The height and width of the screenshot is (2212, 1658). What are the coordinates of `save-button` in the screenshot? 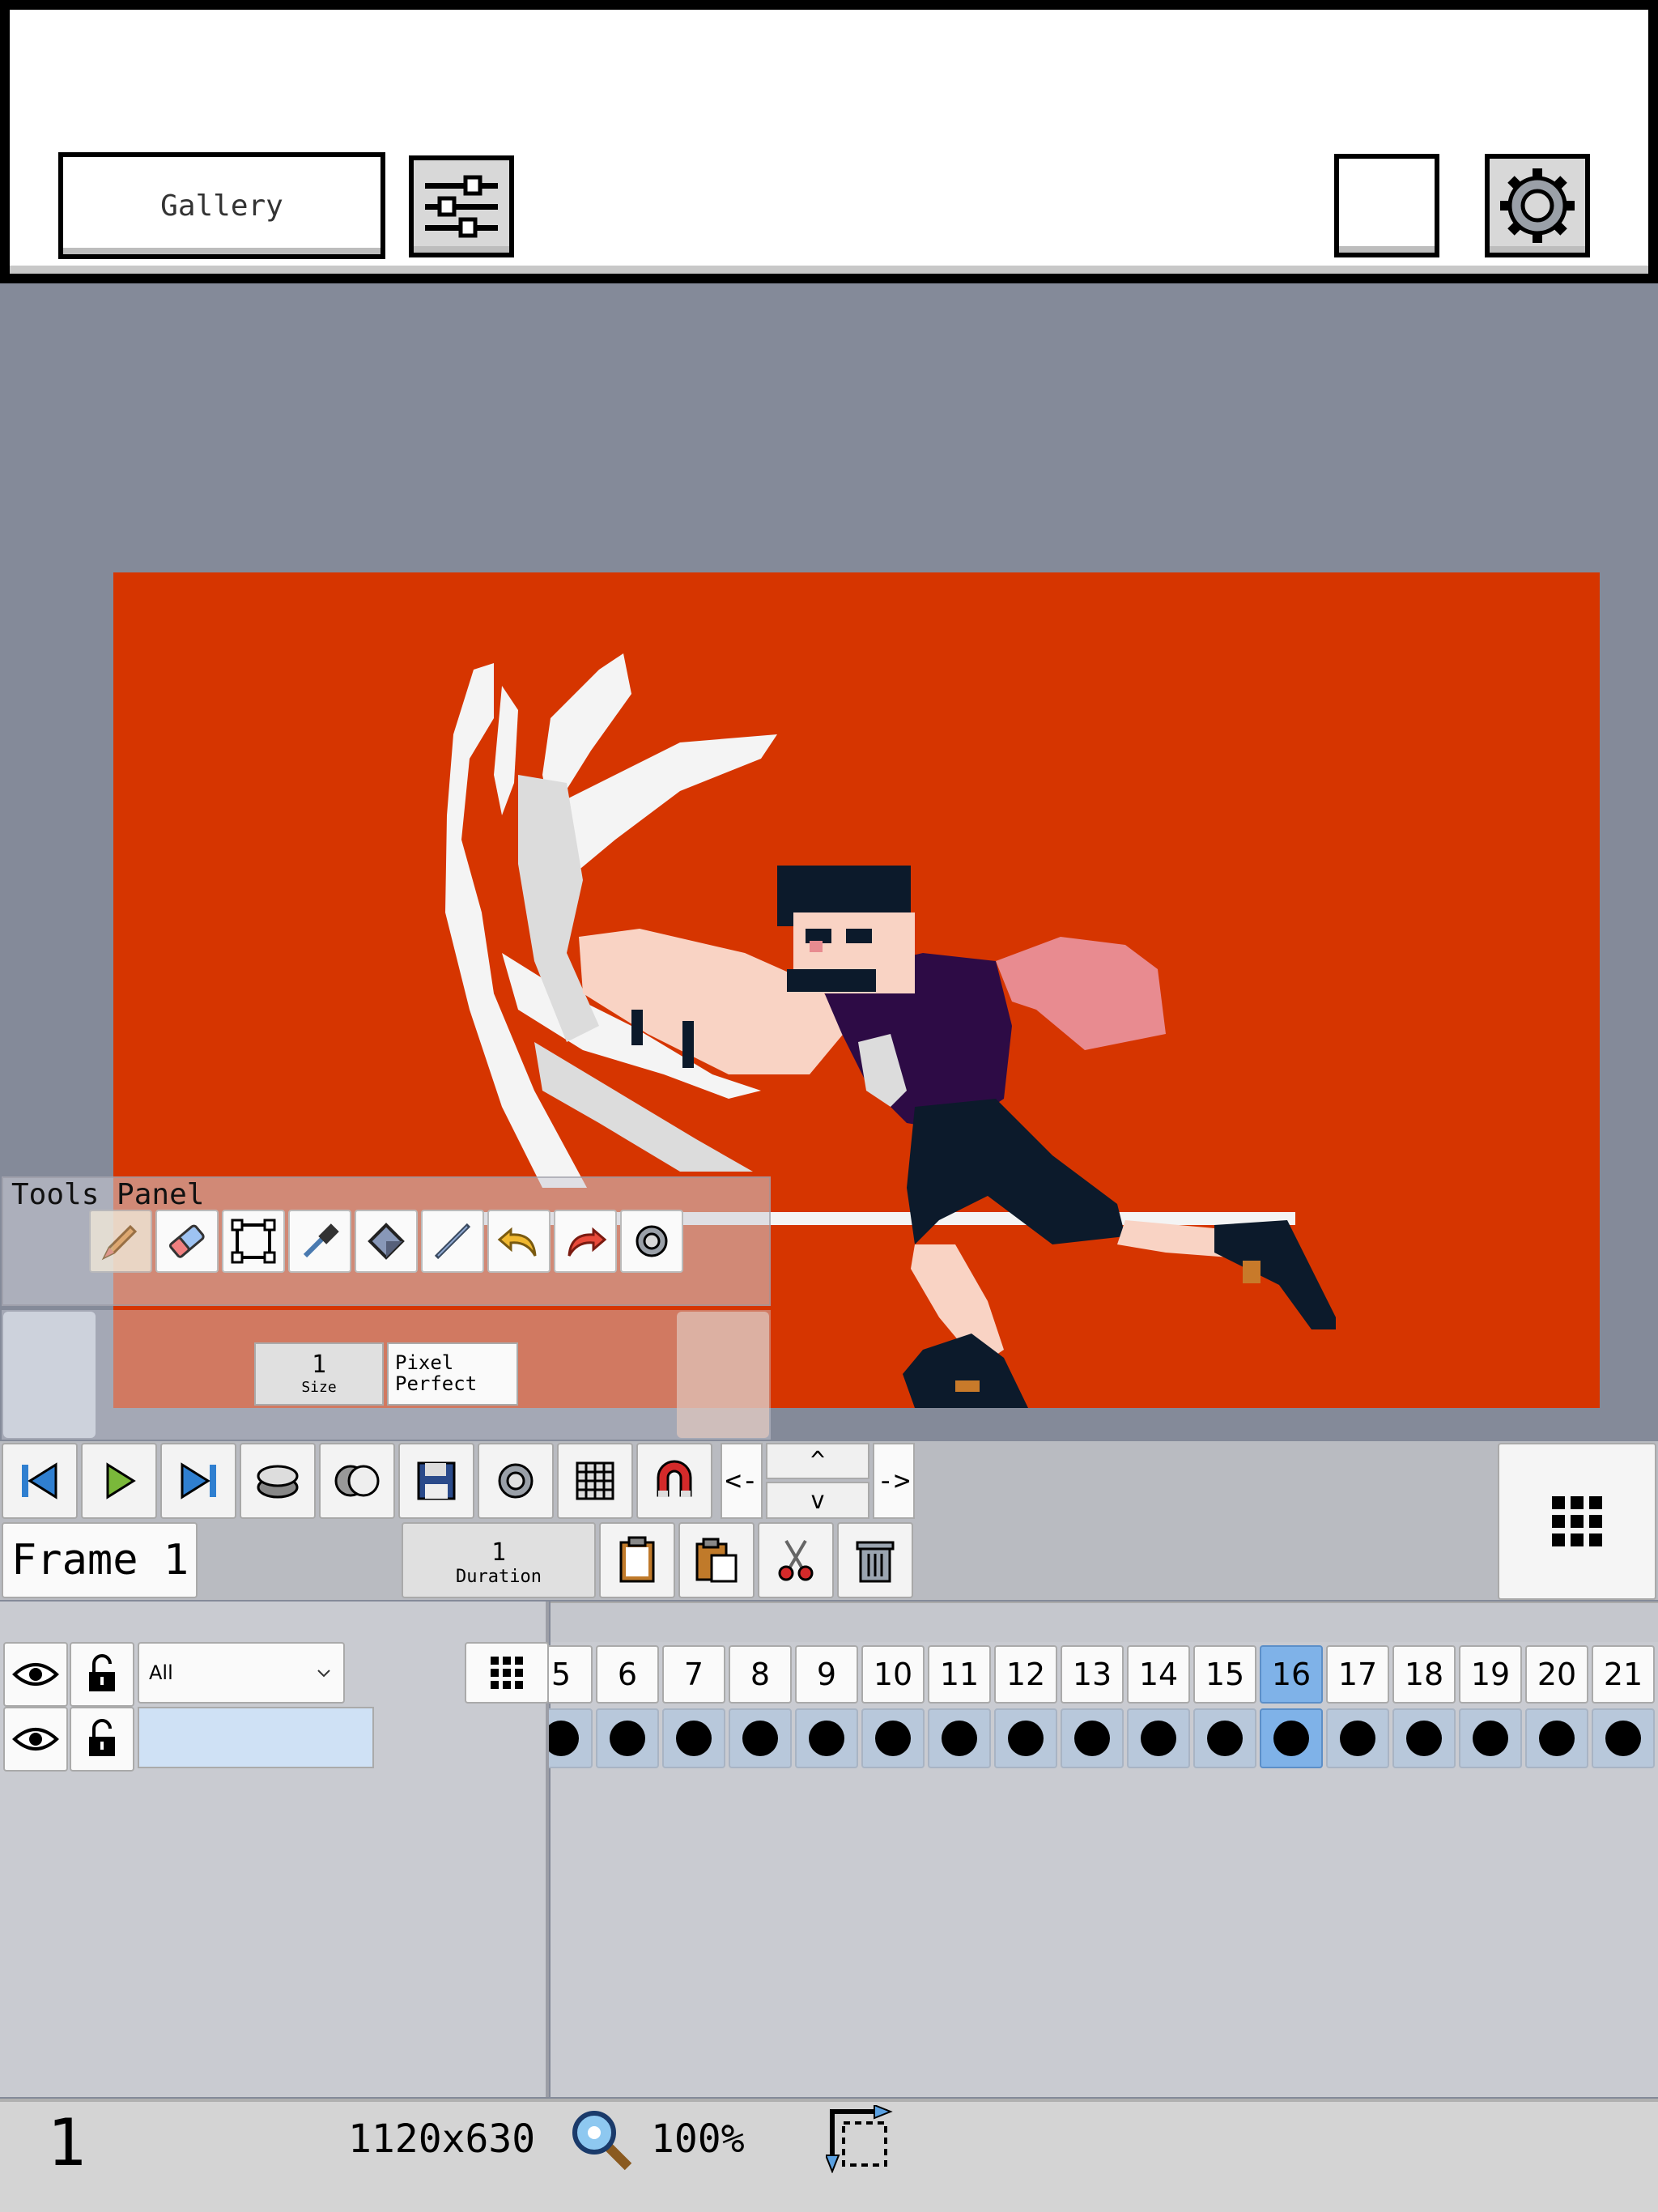 It's located at (436, 1481).